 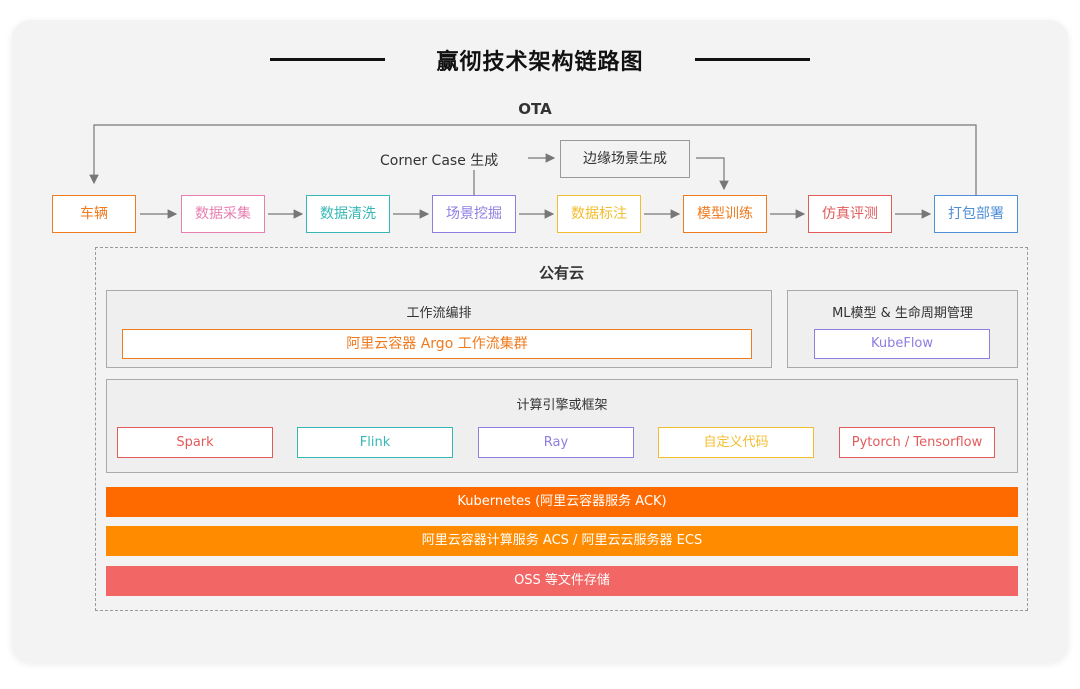 What do you see at coordinates (556, 442) in the screenshot?
I see `engine-ray: Ray` at bounding box center [556, 442].